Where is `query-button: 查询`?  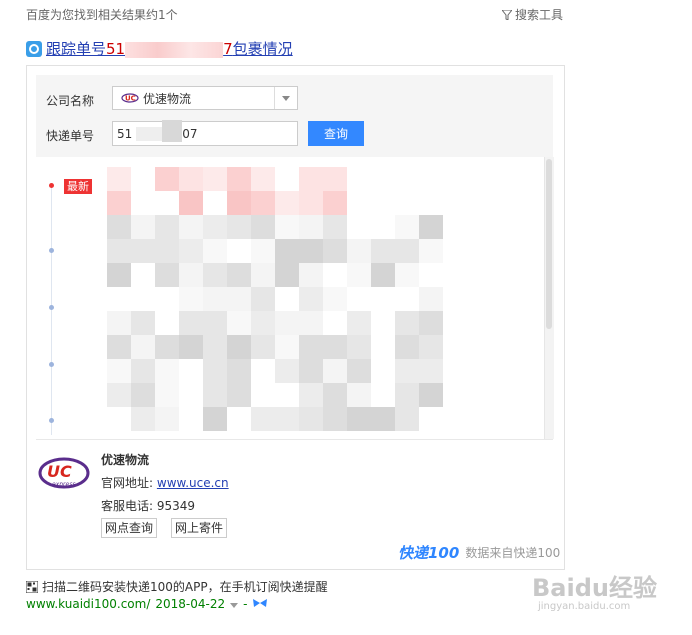
query-button: 查询 is located at coordinates (336, 133).